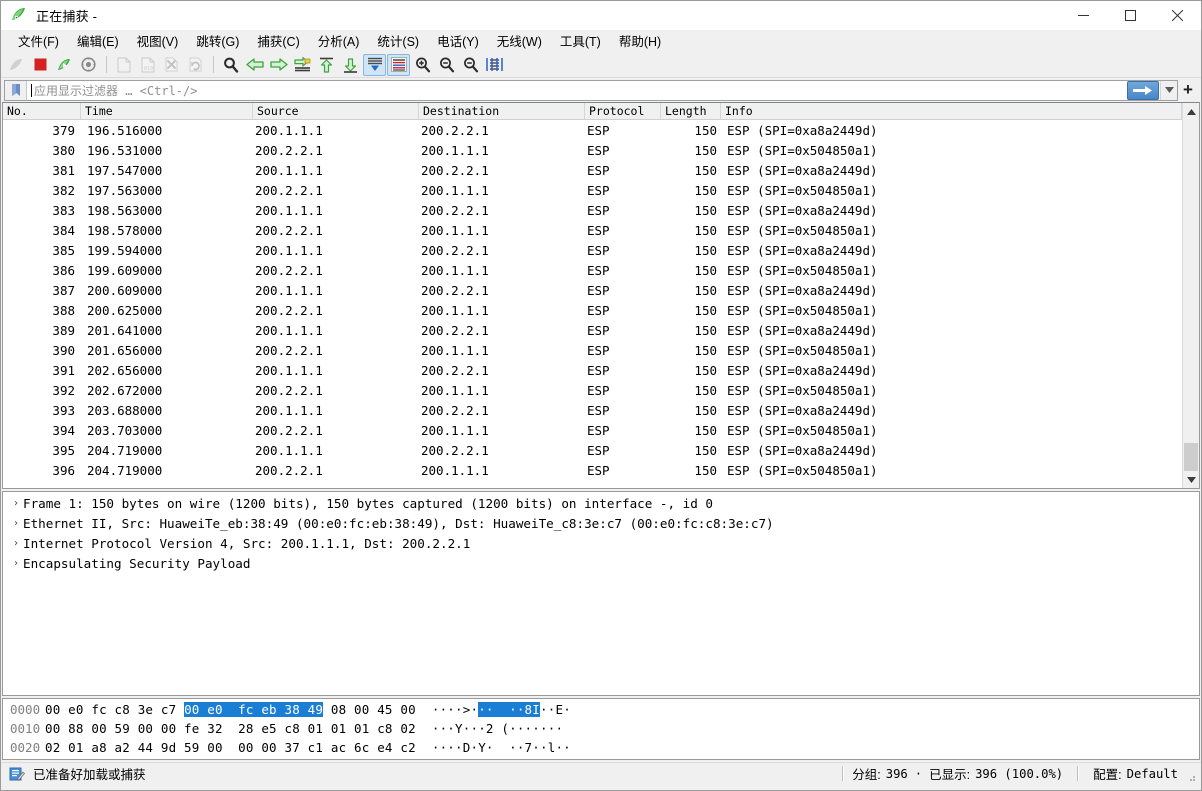 This screenshot has height=791, width=1202. I want to click on hex-ascii: ···Y···2 (·······, so click(497, 728).